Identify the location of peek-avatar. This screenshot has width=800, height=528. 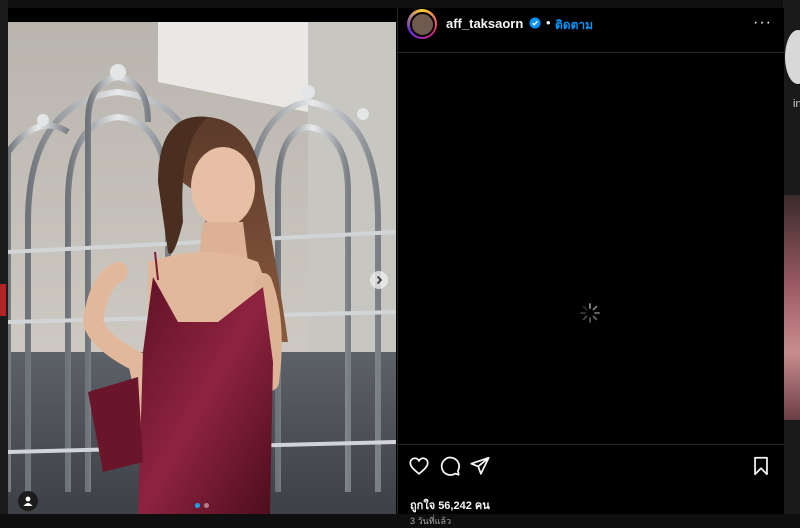
(792, 57).